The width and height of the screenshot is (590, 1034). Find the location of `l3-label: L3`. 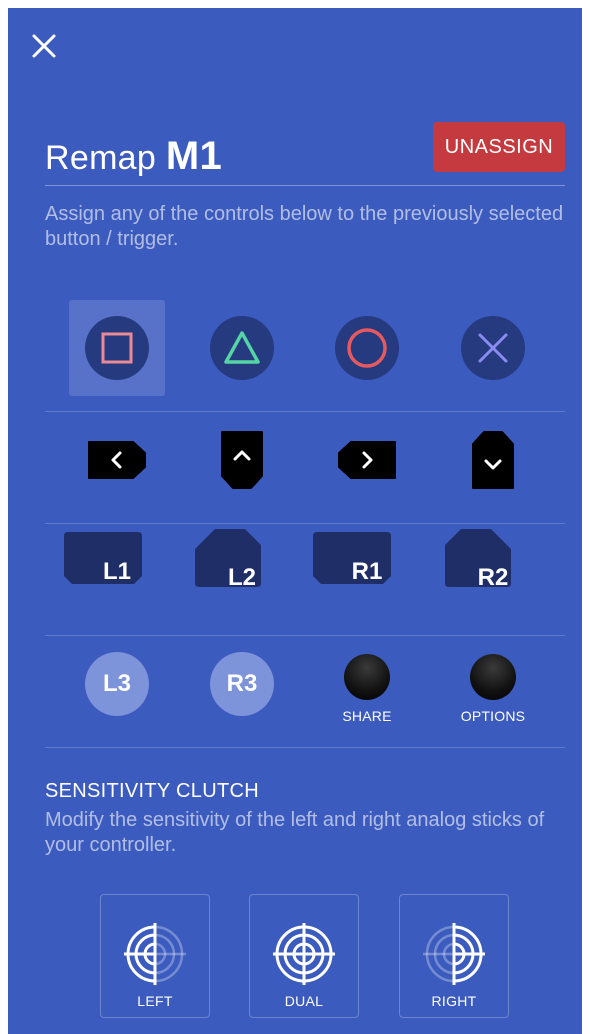

l3-label: L3 is located at coordinates (117, 684).